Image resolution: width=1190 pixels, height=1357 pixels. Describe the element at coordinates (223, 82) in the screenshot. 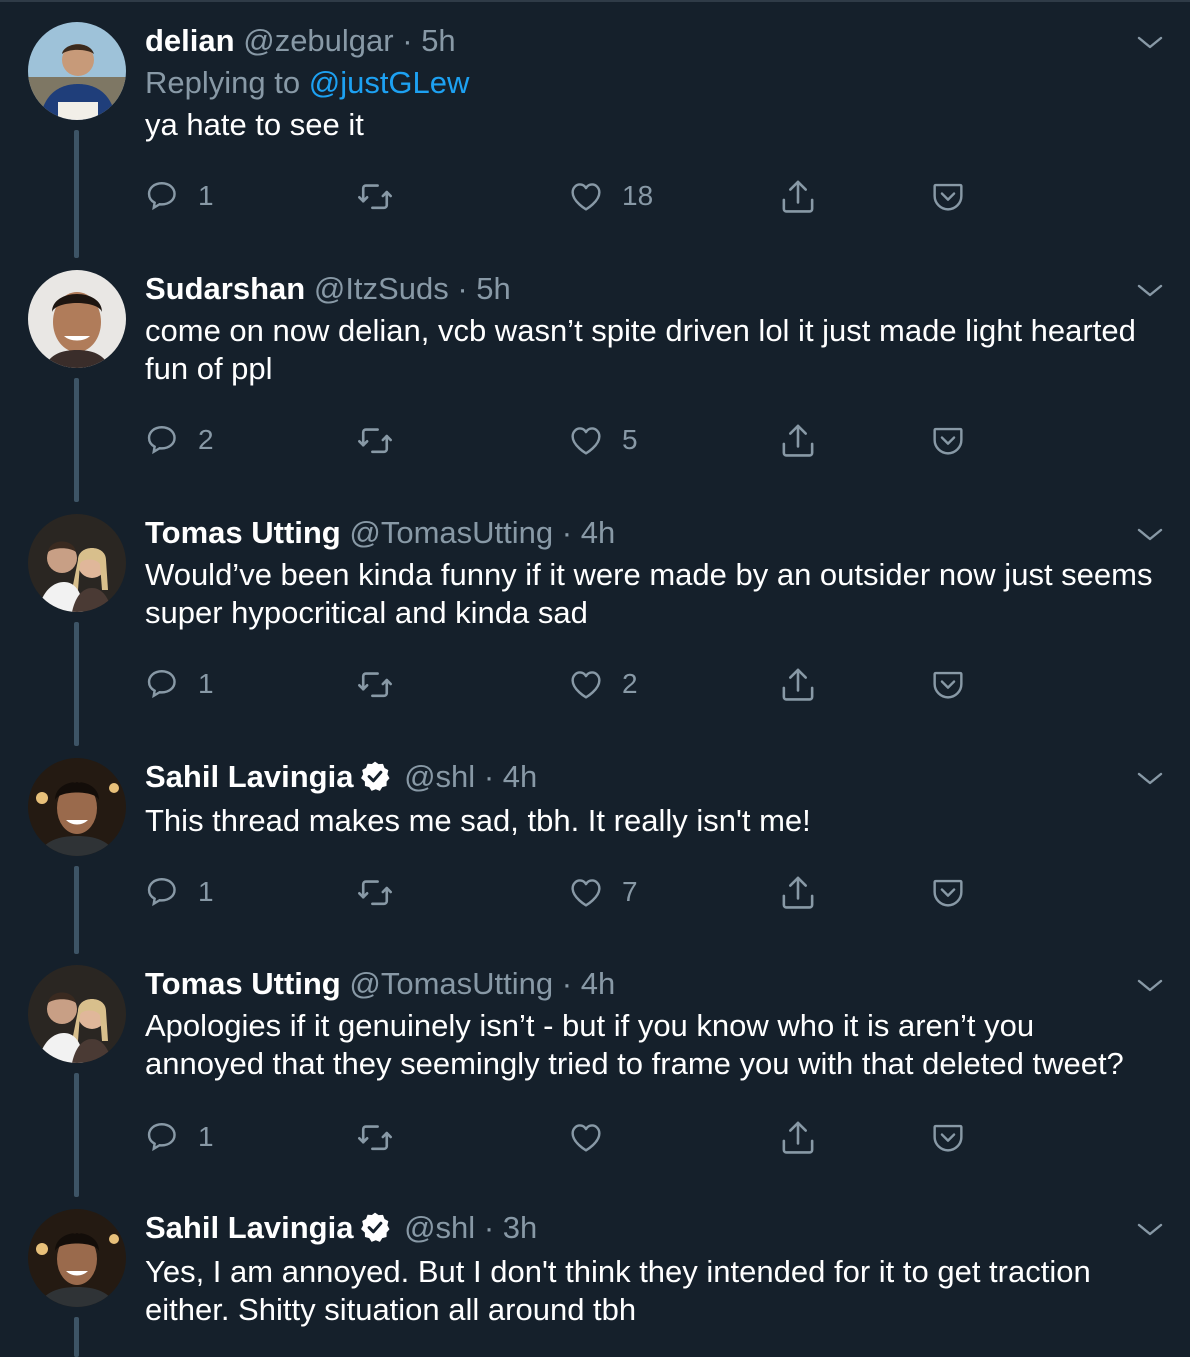

I see `replying-to-label: Replying to` at that location.